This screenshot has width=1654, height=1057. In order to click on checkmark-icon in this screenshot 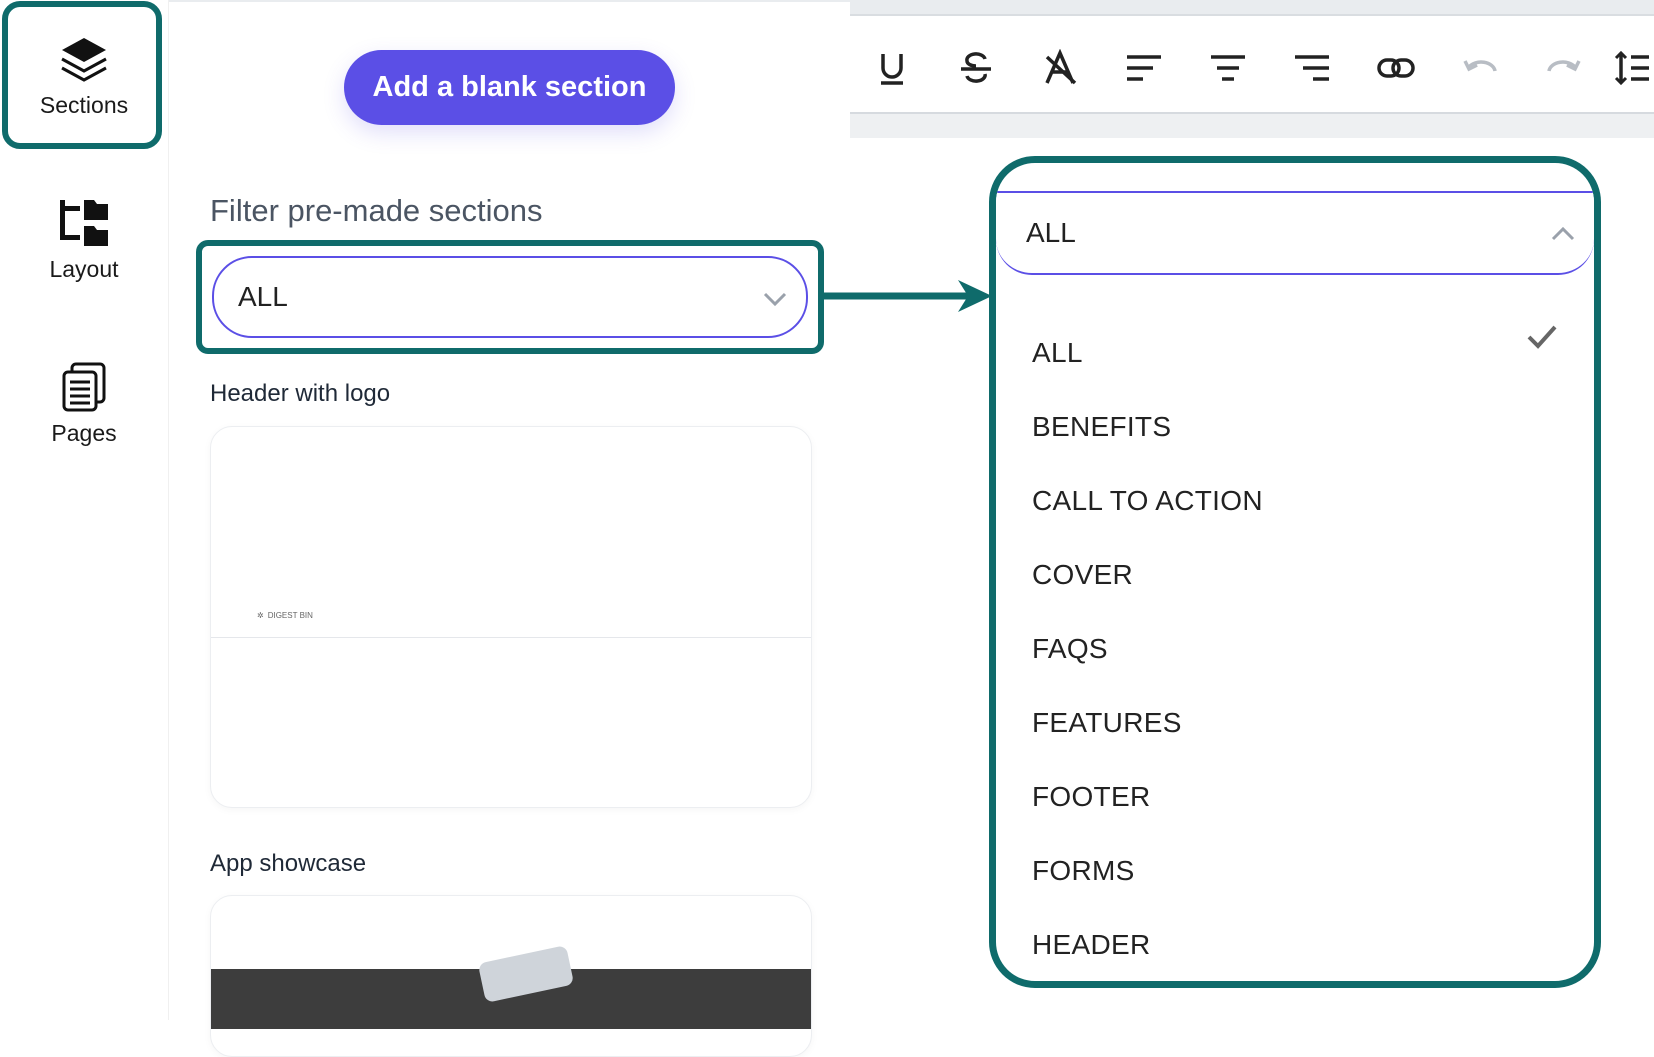, I will do `click(1542, 337)`.